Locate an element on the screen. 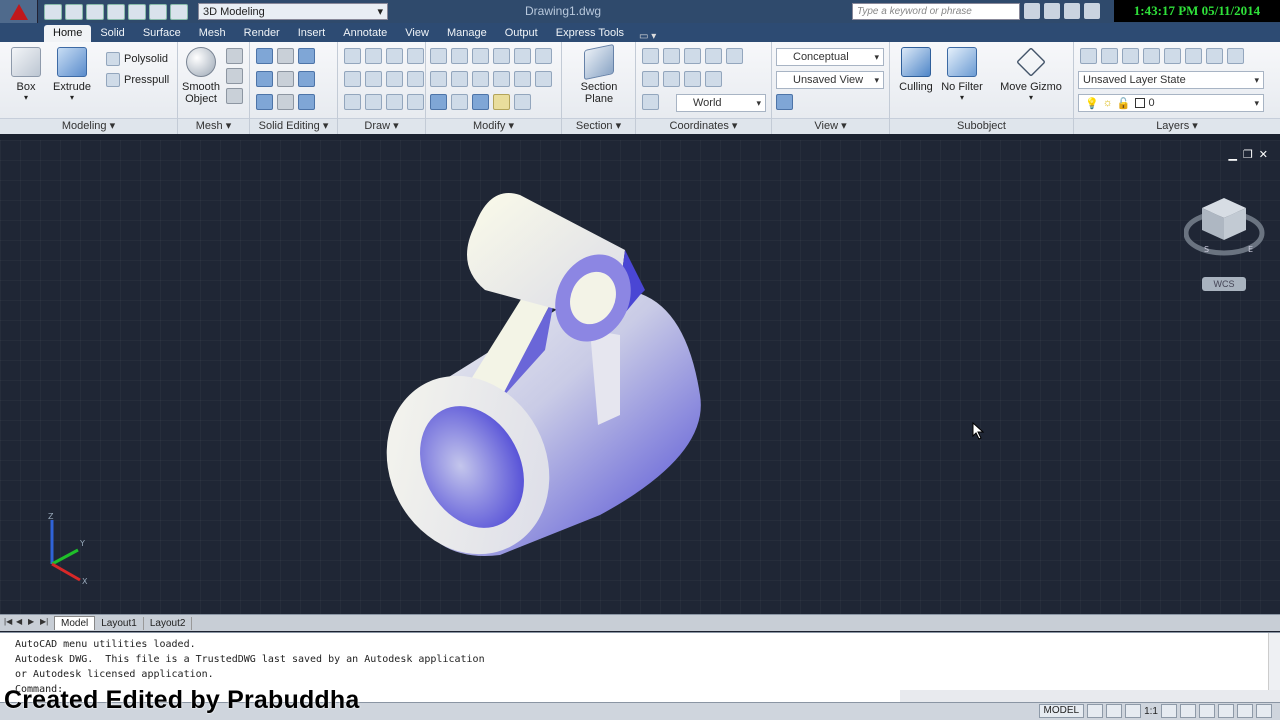 The height and width of the screenshot is (720, 1280). no-filter-button: No Filter ▾ is located at coordinates (962, 74).